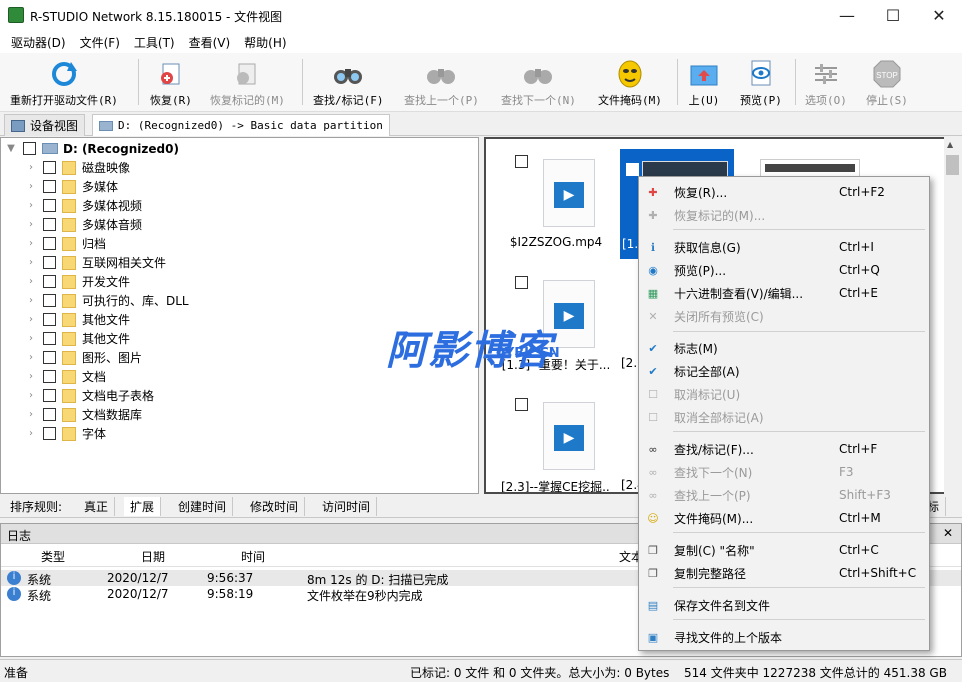  What do you see at coordinates (348, 84) in the screenshot?
I see `find-mark-button: 查找/标记(F)` at bounding box center [348, 84].